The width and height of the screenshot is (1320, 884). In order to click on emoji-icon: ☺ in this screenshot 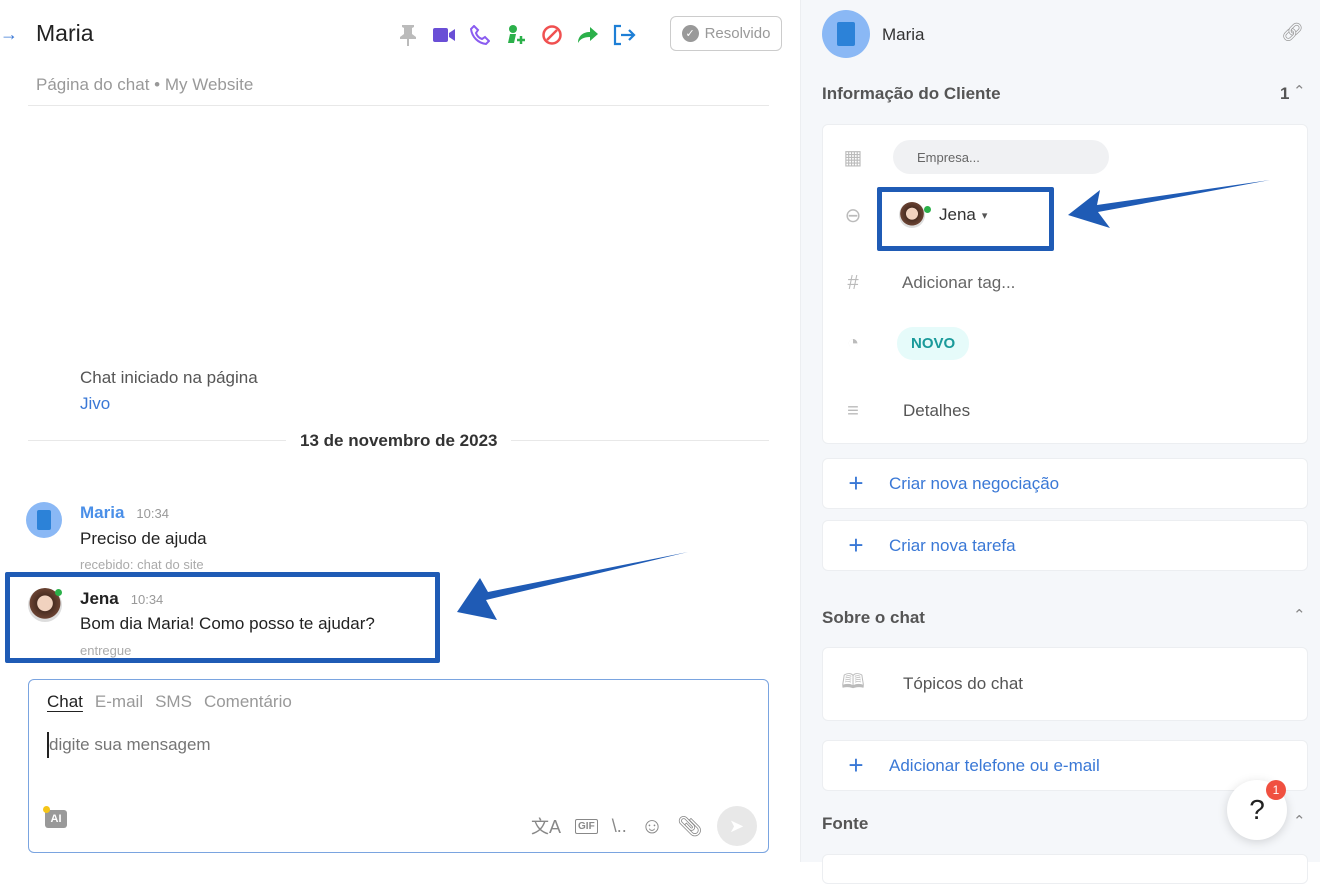, I will do `click(652, 826)`.